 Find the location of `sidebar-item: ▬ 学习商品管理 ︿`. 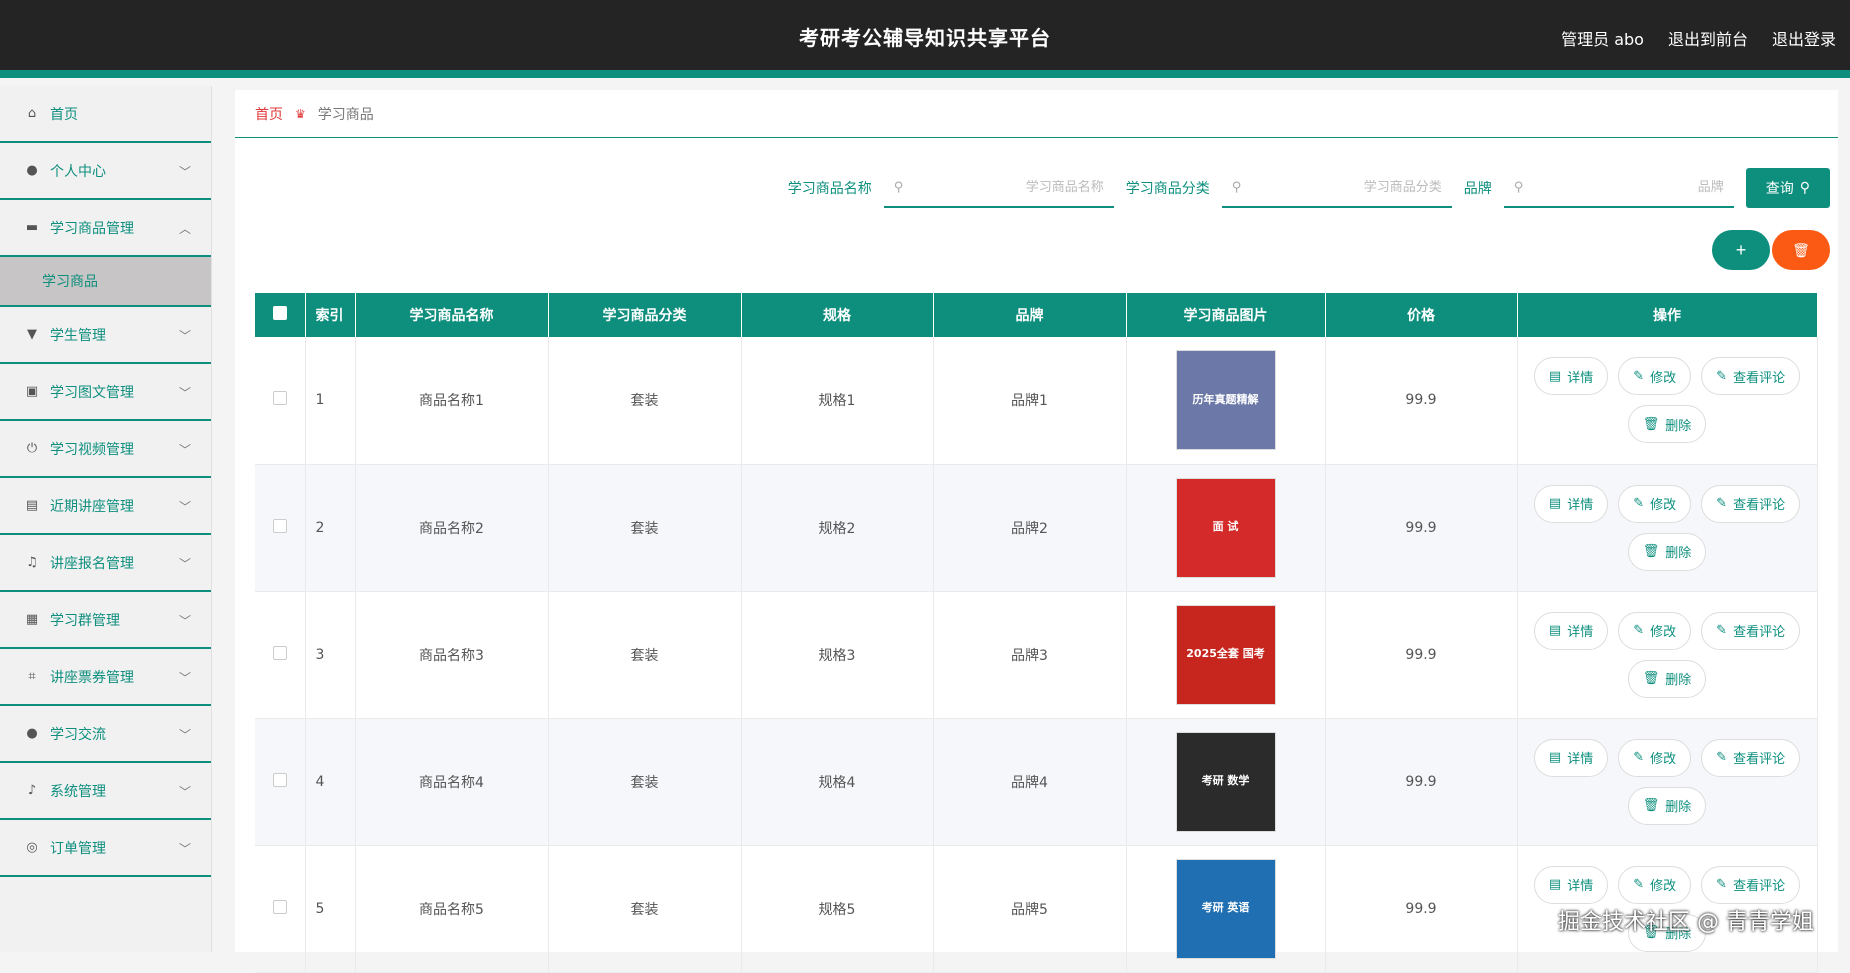

sidebar-item: ▬ 学习商品管理 ︿ is located at coordinates (105, 228).